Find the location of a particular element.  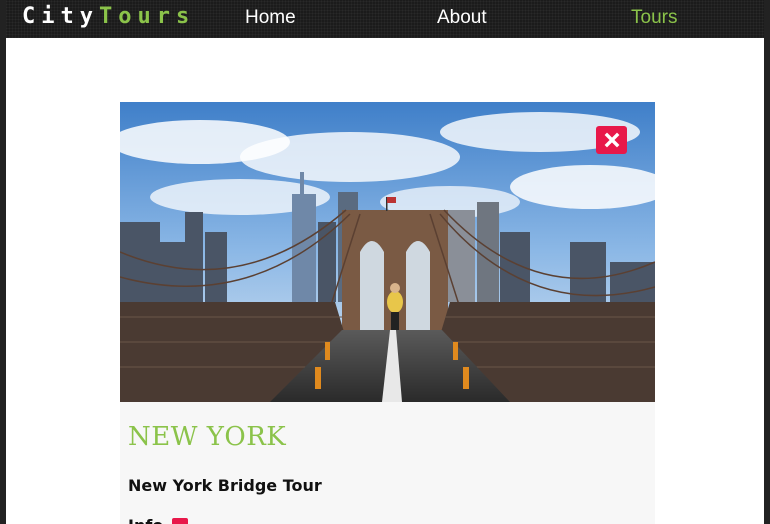

tour-title: New York Bridge Tour is located at coordinates (225, 485).